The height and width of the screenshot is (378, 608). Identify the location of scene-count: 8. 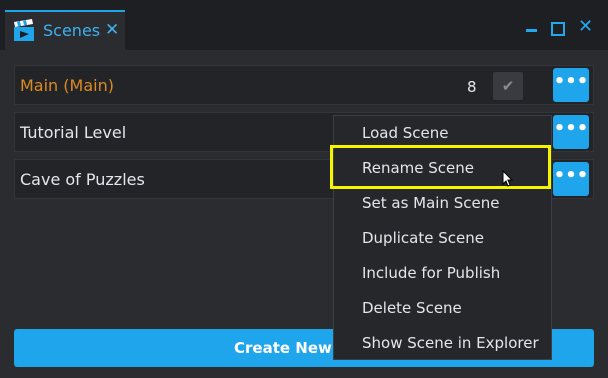
(472, 87).